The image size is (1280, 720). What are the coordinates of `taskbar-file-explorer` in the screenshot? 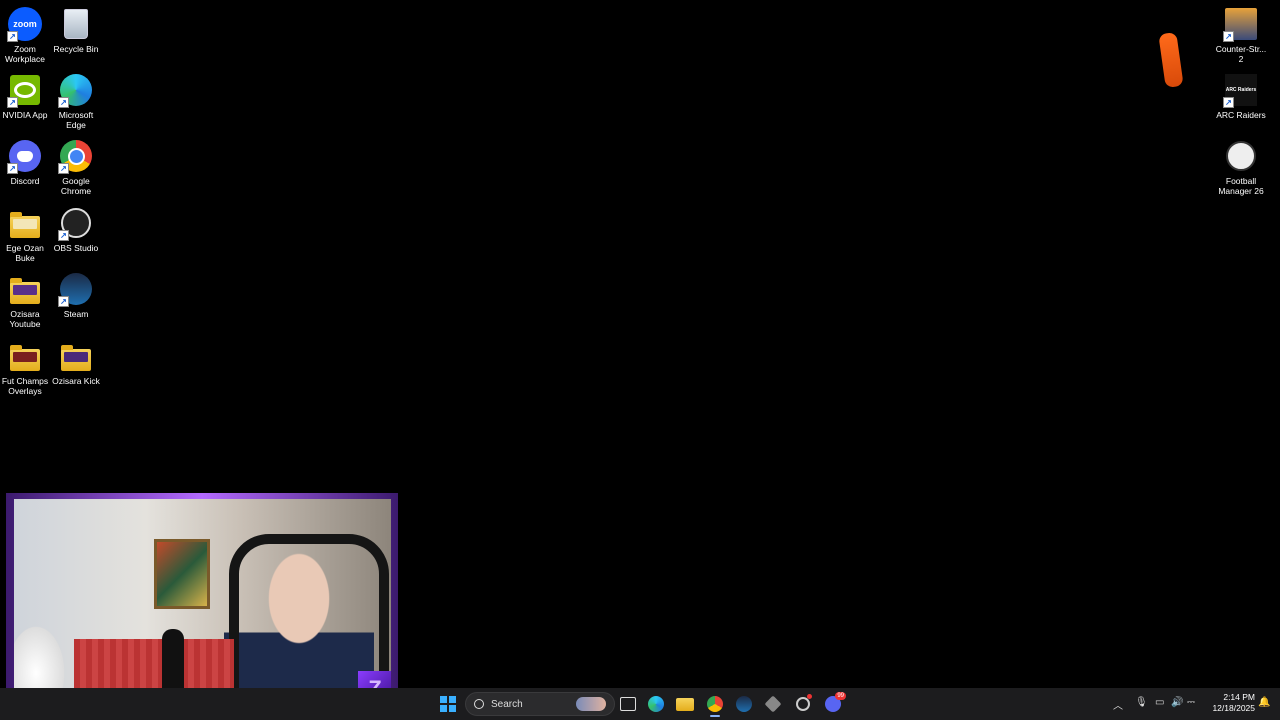 It's located at (685, 704).